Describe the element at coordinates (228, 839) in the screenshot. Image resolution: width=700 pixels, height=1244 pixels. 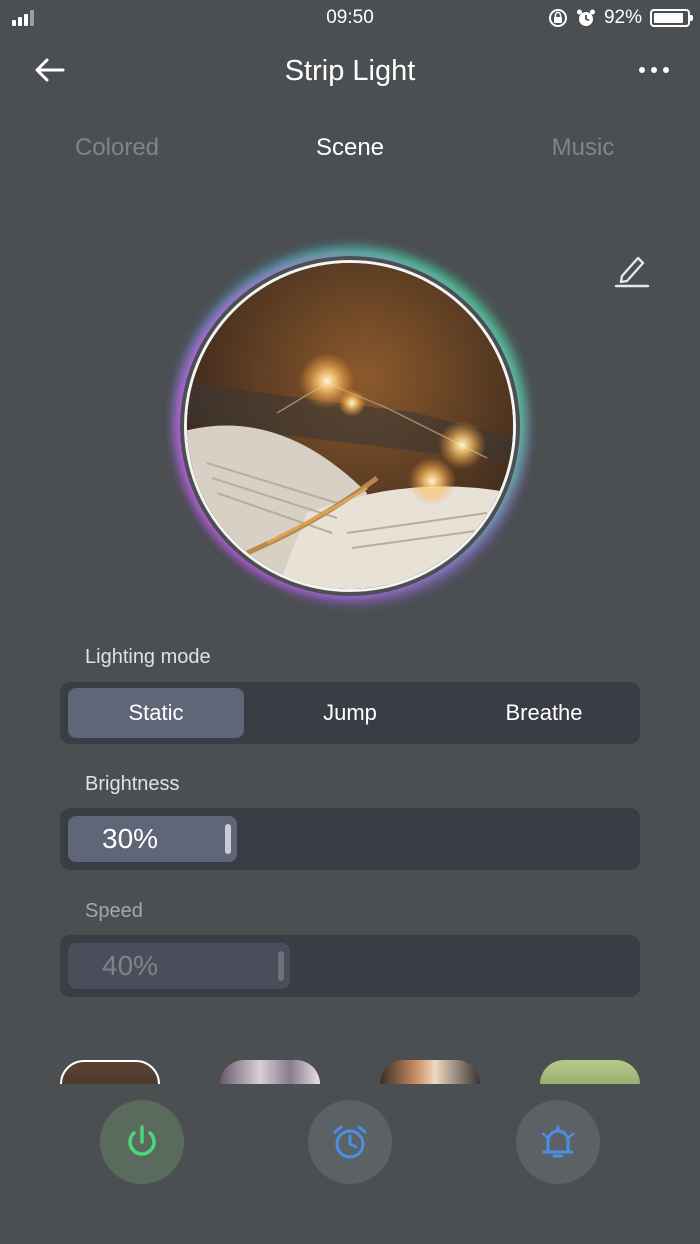
I see `brightness-slider-handle` at that location.